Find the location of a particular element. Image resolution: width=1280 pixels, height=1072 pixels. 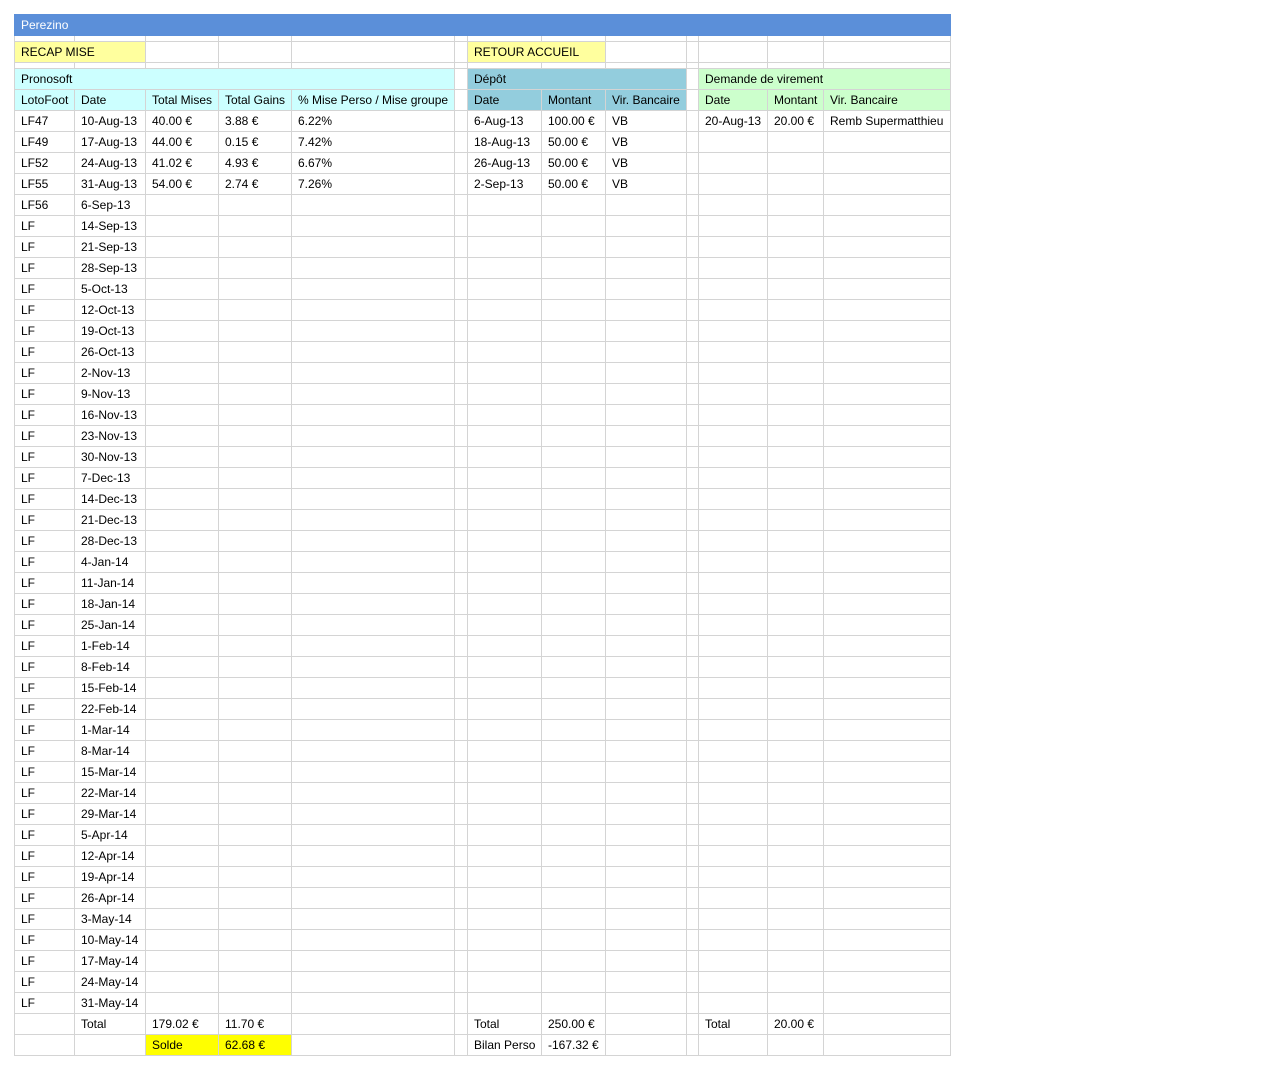

date-cell: 23-Nov-13 is located at coordinates (110, 436).